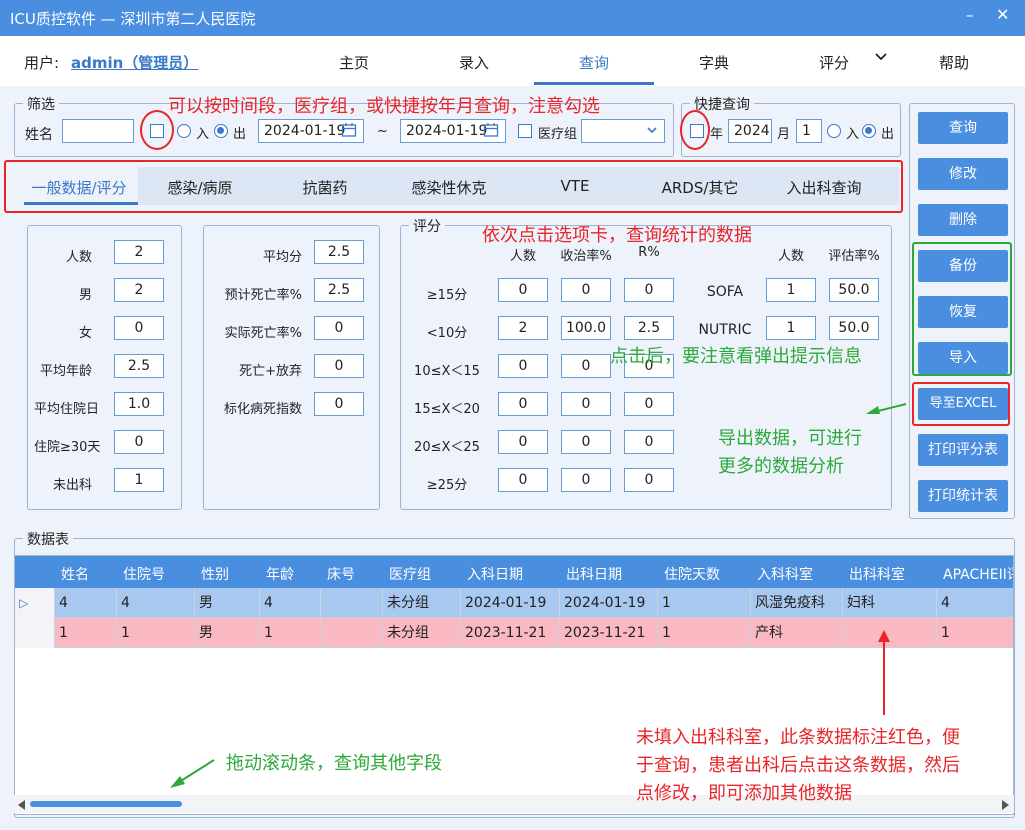  Describe the element at coordinates (339, 328) in the screenshot. I see `mortality-value: 0` at that location.